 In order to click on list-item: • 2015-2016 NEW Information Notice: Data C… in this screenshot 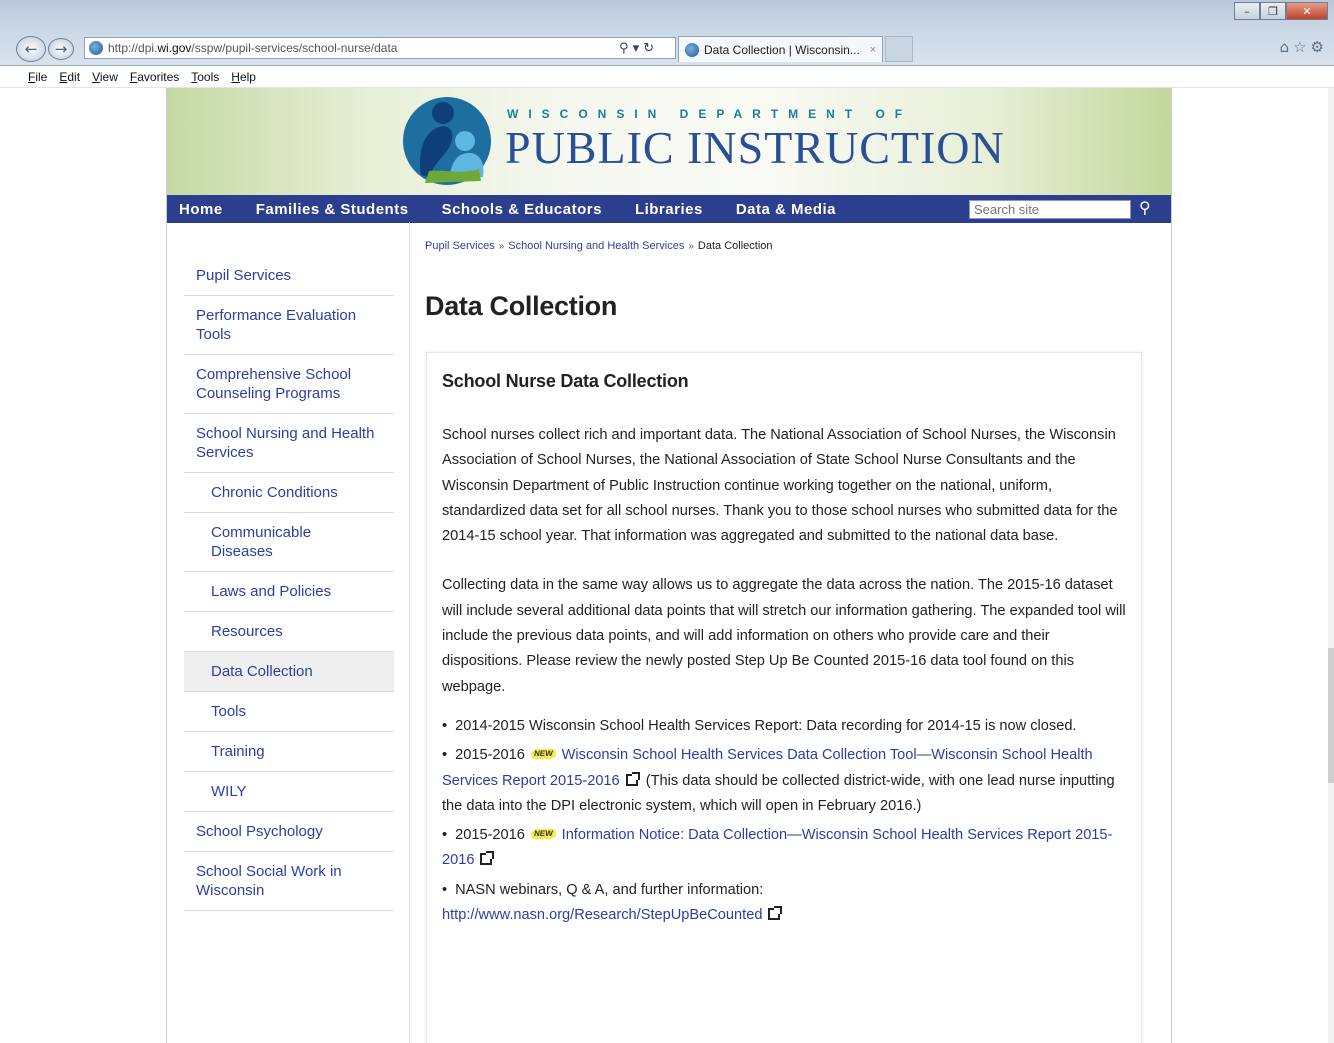, I will do `click(784, 848)`.